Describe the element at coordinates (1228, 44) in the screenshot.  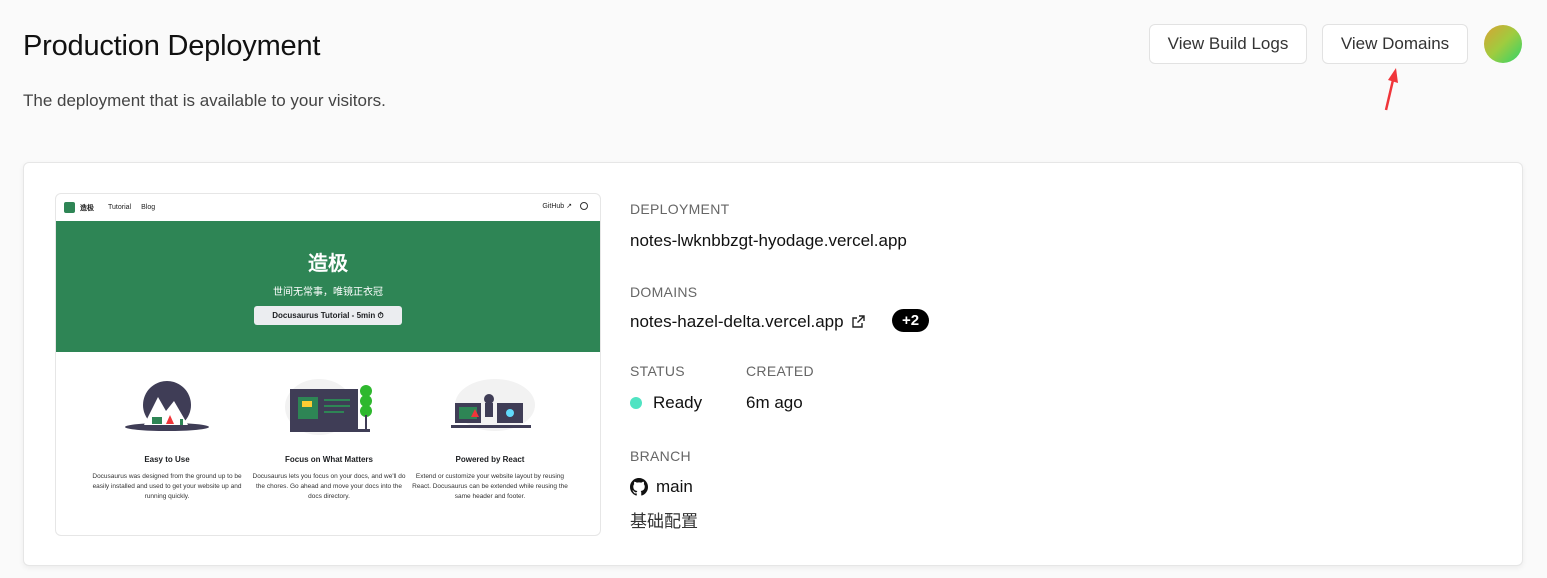
I see `view-build-logs-button: View Build Logs` at that location.